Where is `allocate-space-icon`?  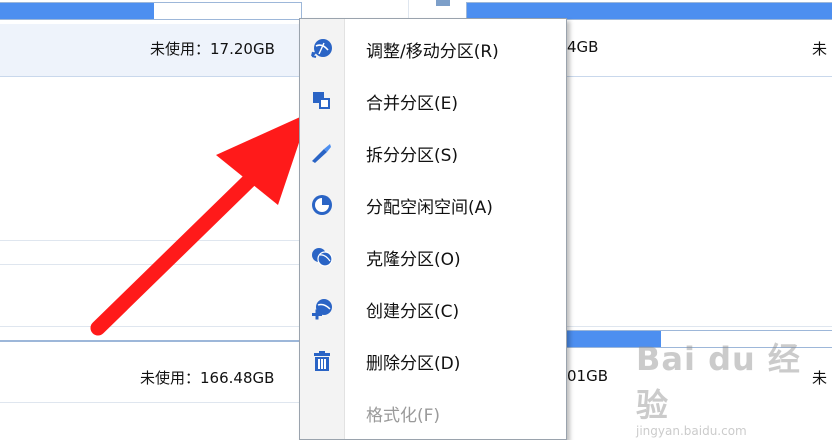 allocate-space-icon is located at coordinates (322, 205).